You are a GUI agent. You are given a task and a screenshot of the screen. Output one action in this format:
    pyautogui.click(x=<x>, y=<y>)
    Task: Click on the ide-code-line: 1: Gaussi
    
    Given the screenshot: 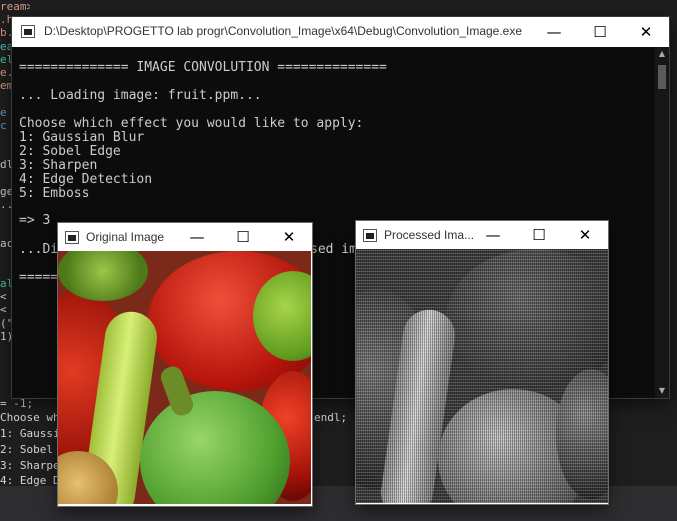 What is the action you would take?
    pyautogui.click(x=30, y=433)
    